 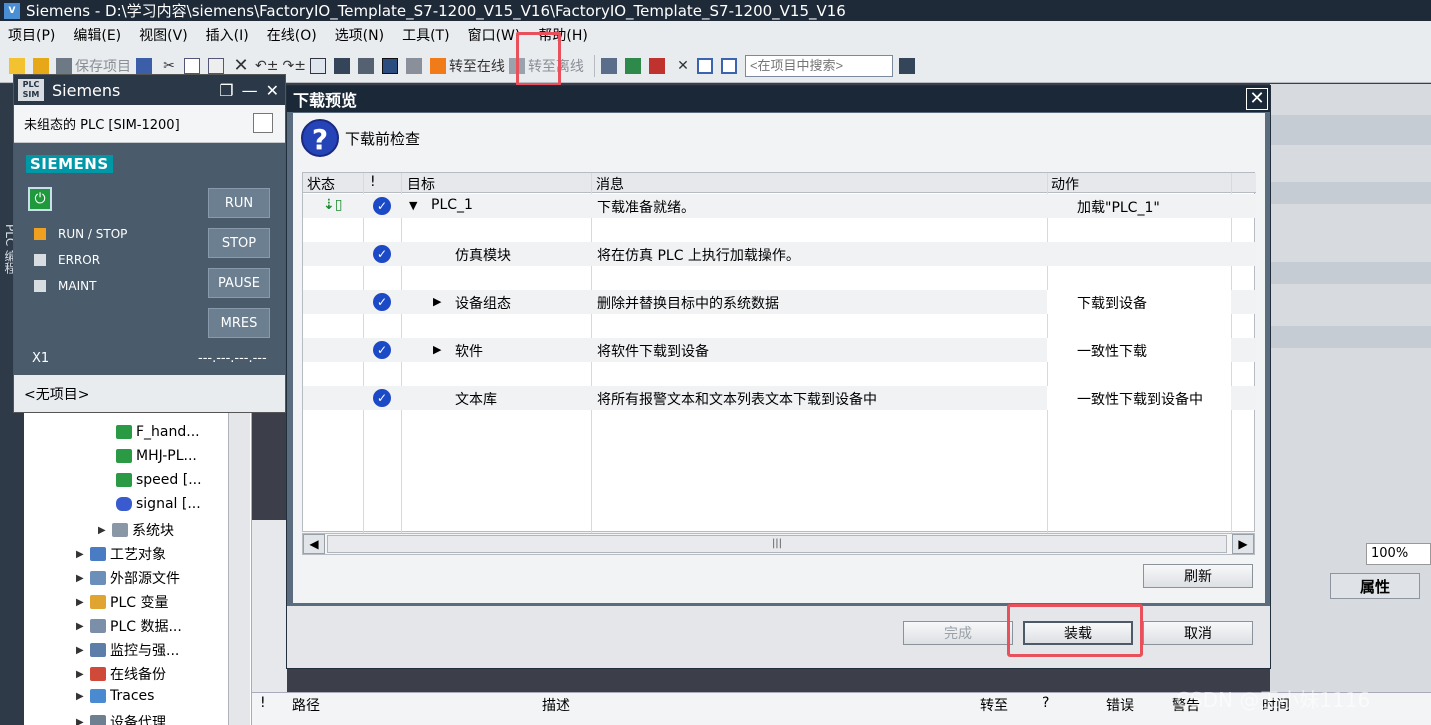 I want to click on switch-view-icon, so click(x=263, y=123).